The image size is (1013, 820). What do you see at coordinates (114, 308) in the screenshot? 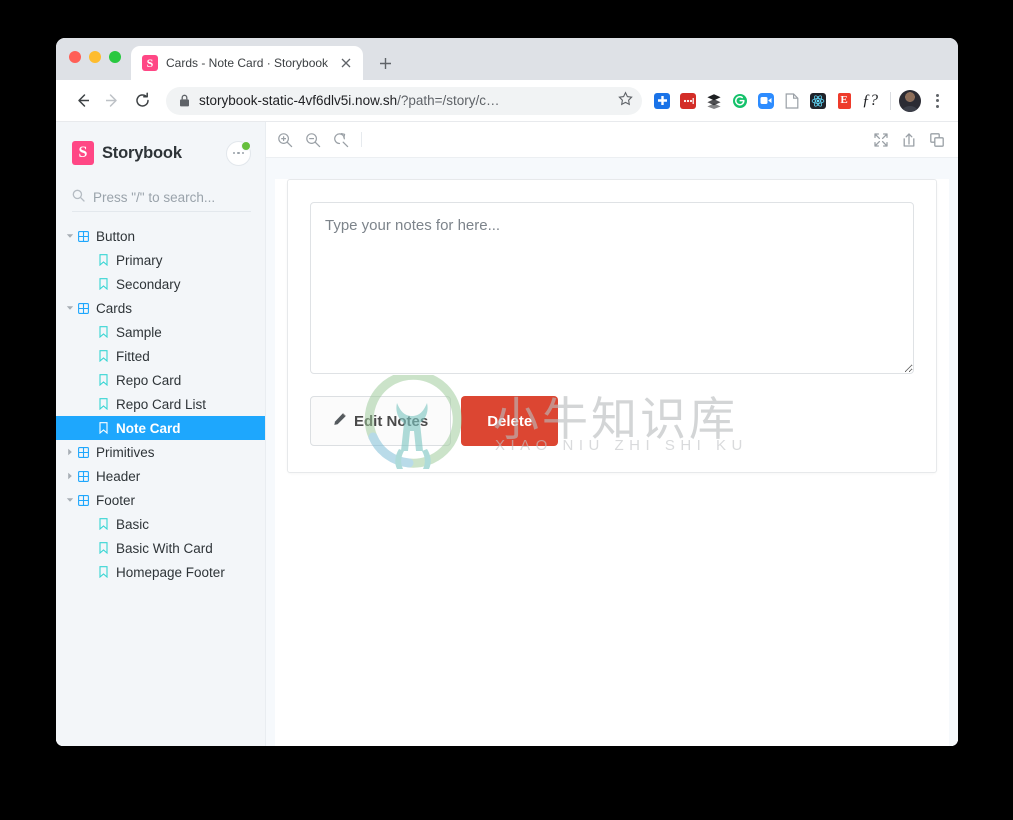
I see `sidebar-item-label: Cards` at bounding box center [114, 308].